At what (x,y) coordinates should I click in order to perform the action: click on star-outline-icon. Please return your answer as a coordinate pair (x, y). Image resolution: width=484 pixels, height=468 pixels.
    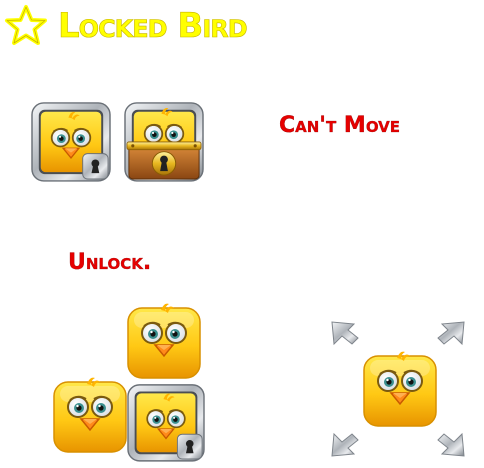
    Looking at the image, I should click on (26, 25).